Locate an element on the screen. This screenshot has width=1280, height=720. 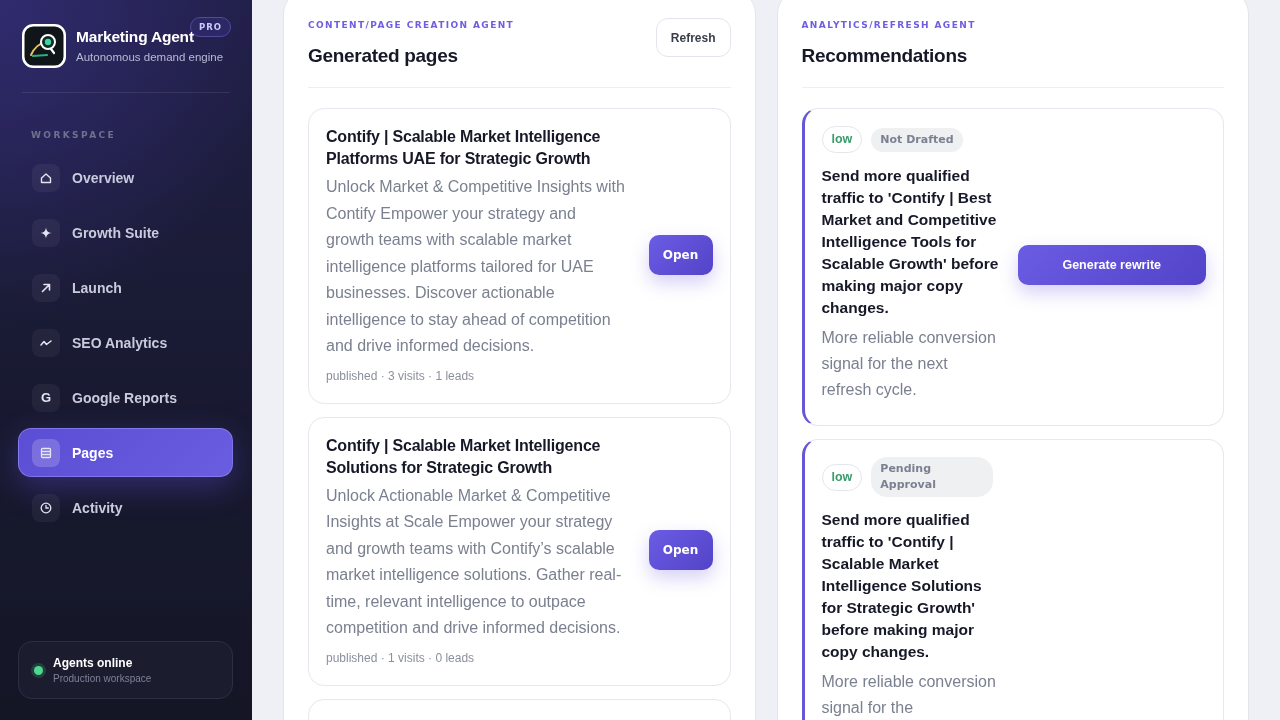
panel-title: Generated pages is located at coordinates (383, 56).